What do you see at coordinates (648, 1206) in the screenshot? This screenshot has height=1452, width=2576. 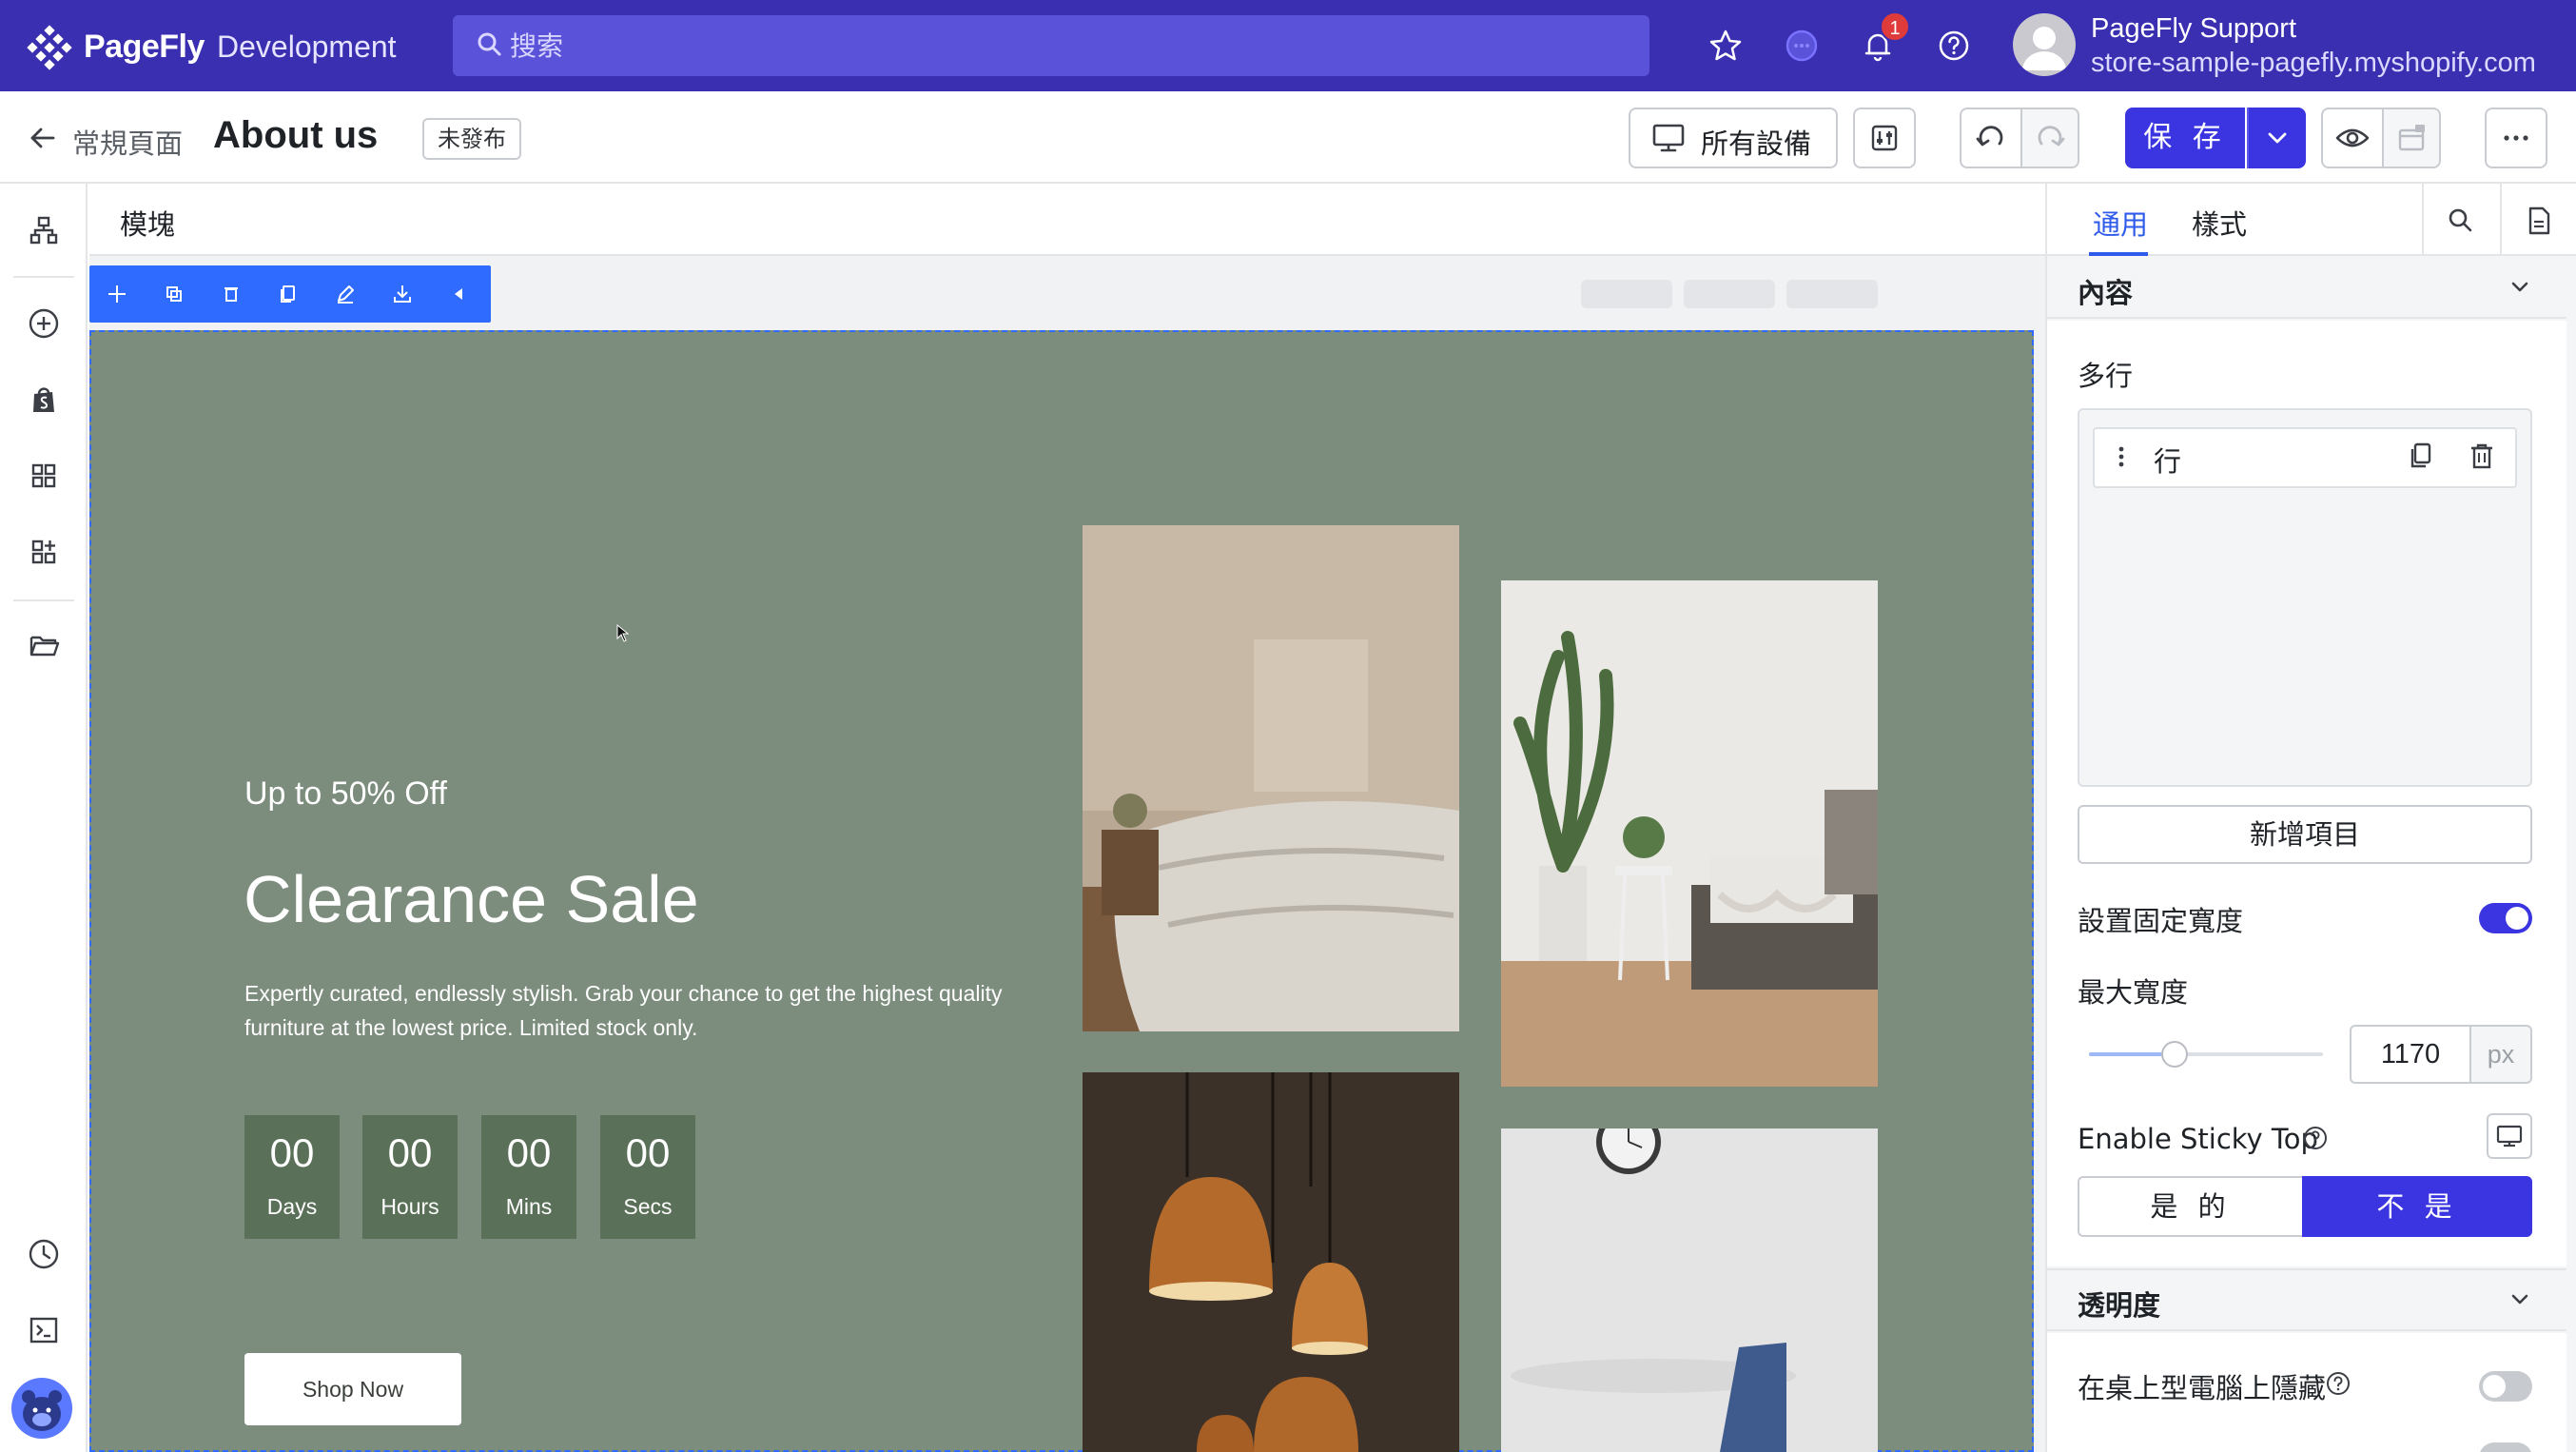 I see `countdown-secs-unit: Secs` at bounding box center [648, 1206].